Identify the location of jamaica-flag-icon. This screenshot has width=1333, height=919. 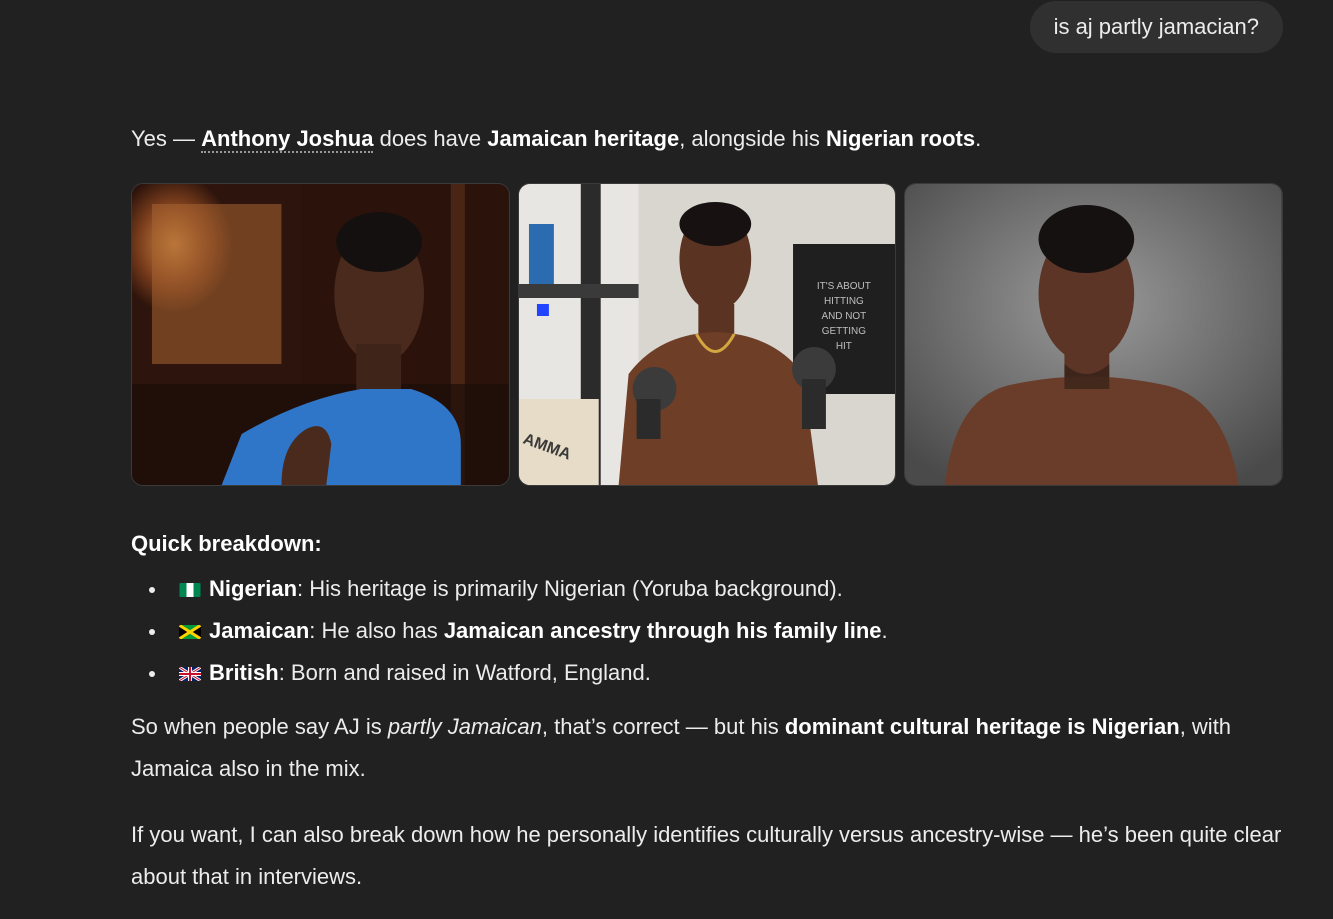
(190, 632).